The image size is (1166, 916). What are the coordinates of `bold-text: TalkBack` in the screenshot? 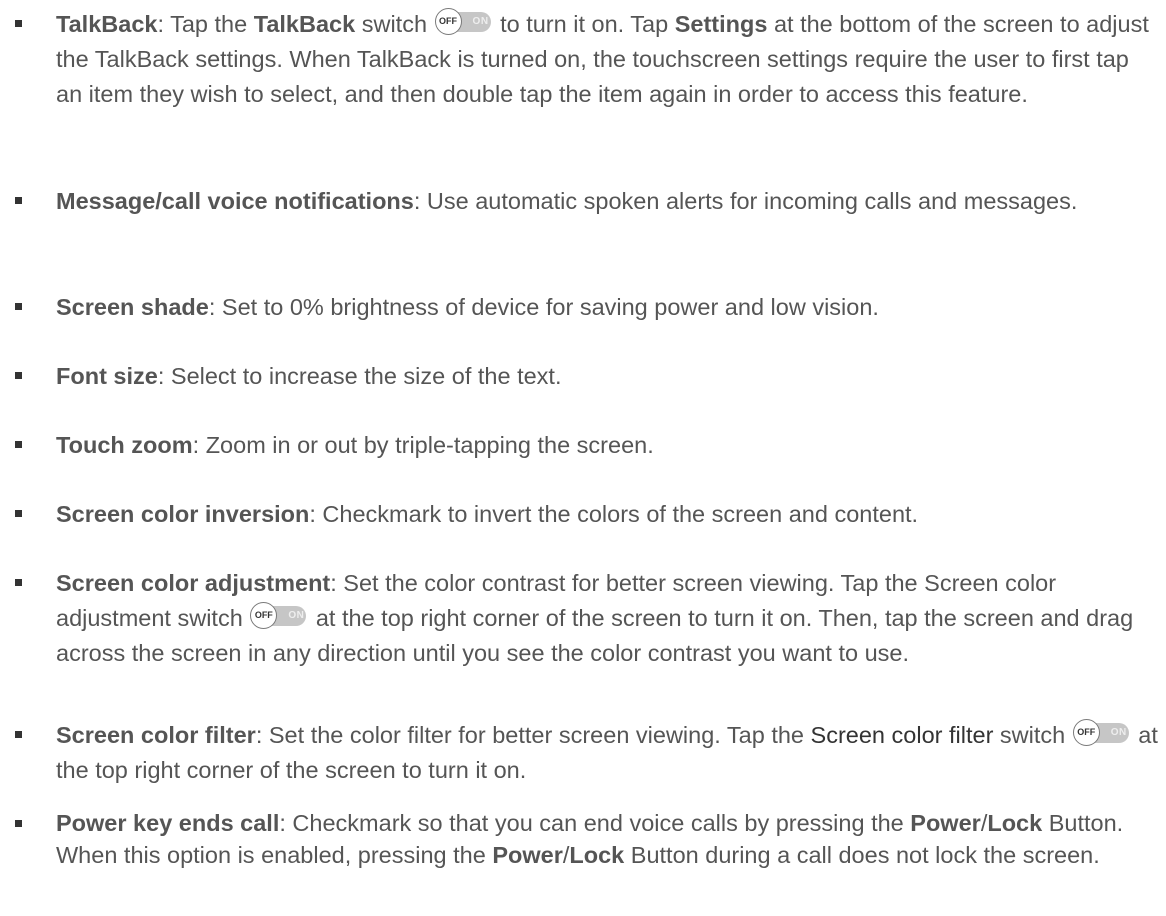 It's located at (304, 24).